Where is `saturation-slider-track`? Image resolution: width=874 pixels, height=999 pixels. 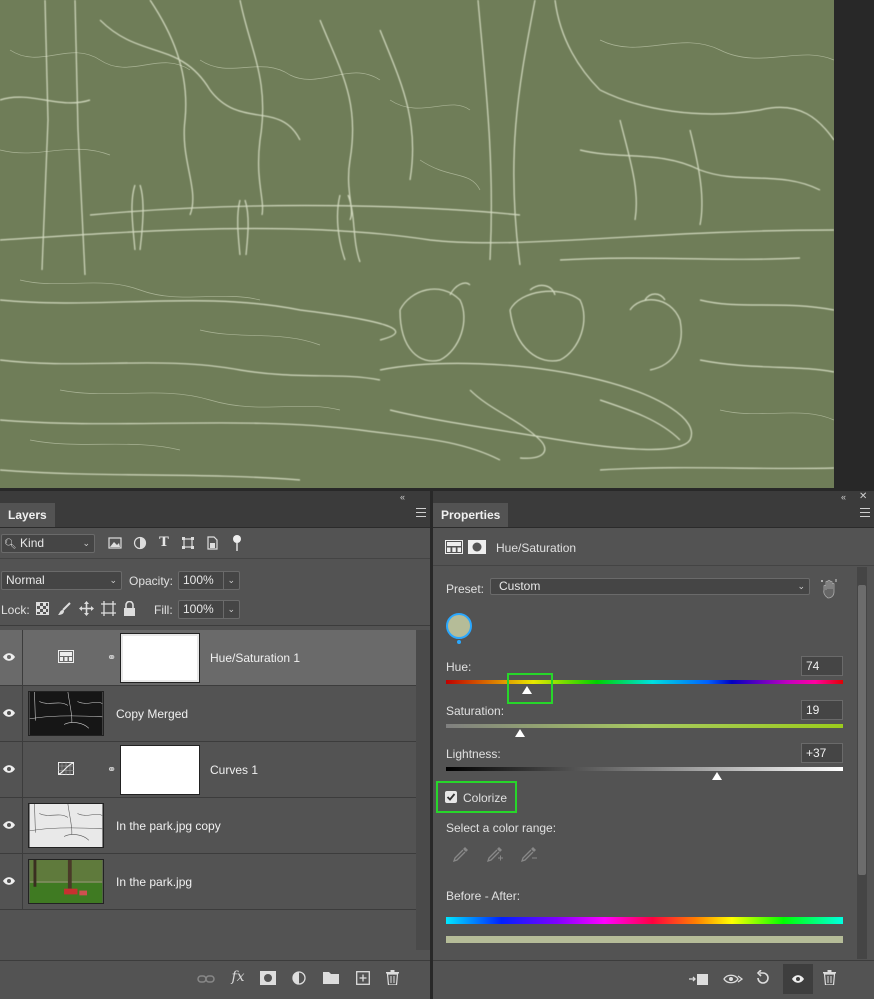 saturation-slider-track is located at coordinates (644, 726).